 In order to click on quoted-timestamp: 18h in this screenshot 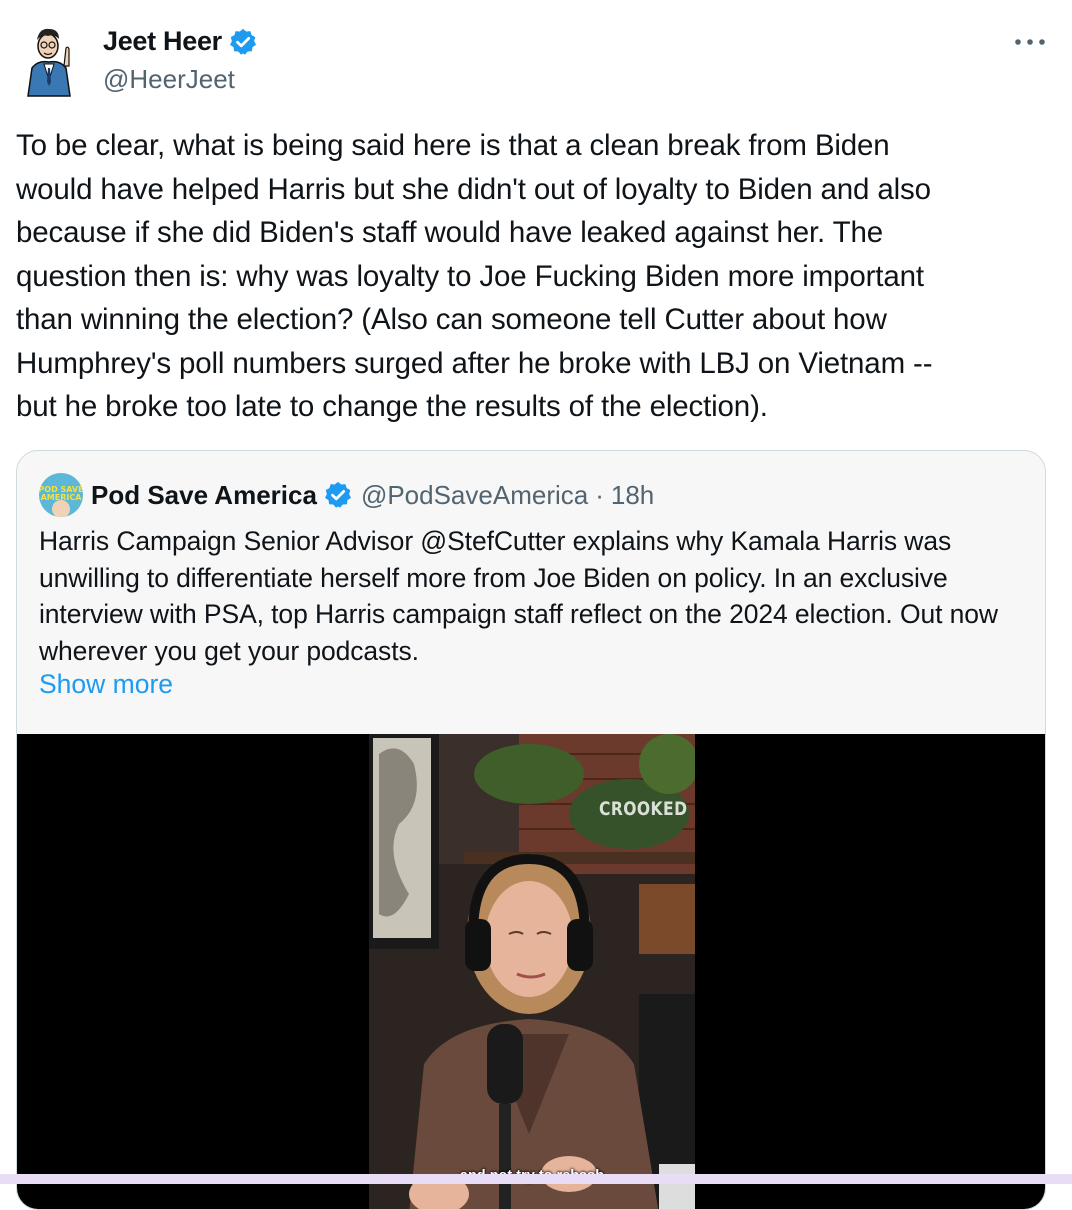, I will do `click(632, 495)`.